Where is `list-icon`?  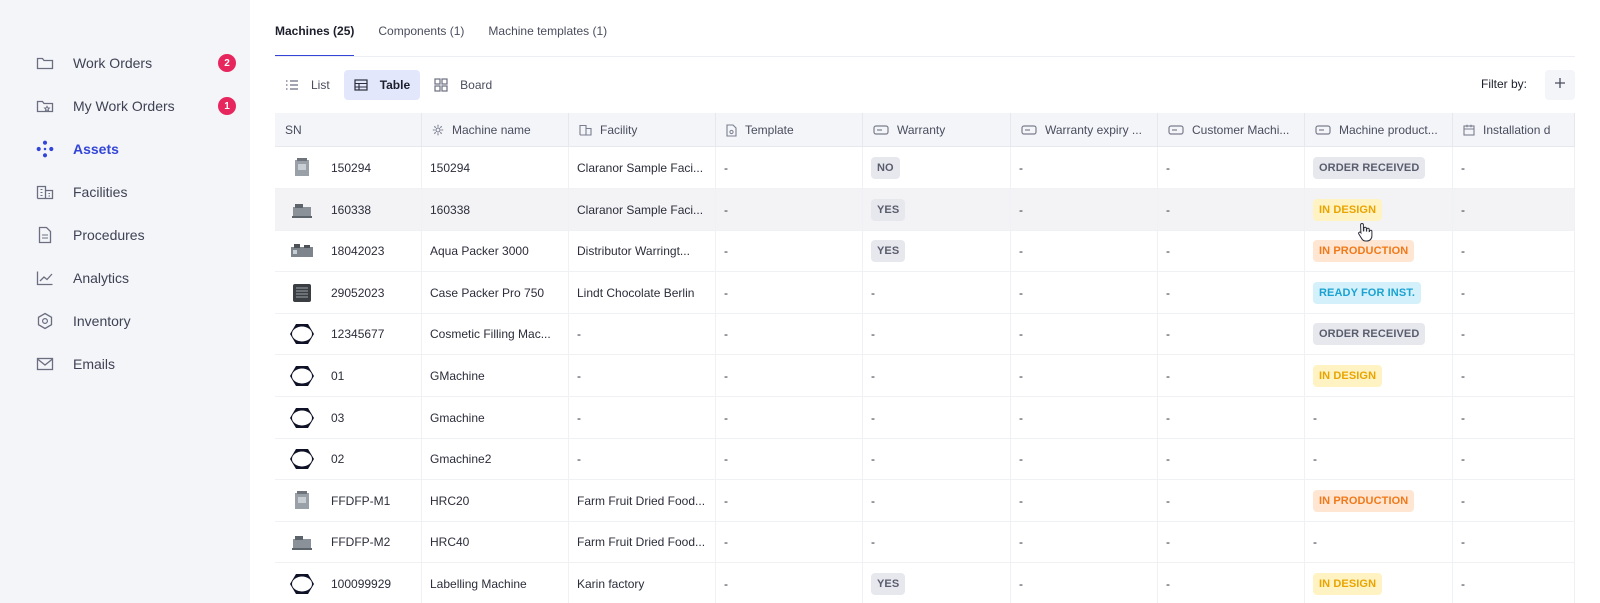
list-icon is located at coordinates (292, 85).